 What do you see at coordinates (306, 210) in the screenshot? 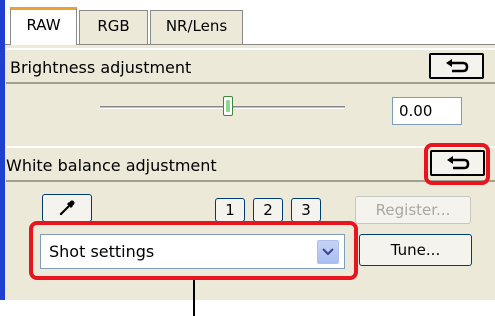
I see `wb-preset-3-button: 3` at bounding box center [306, 210].